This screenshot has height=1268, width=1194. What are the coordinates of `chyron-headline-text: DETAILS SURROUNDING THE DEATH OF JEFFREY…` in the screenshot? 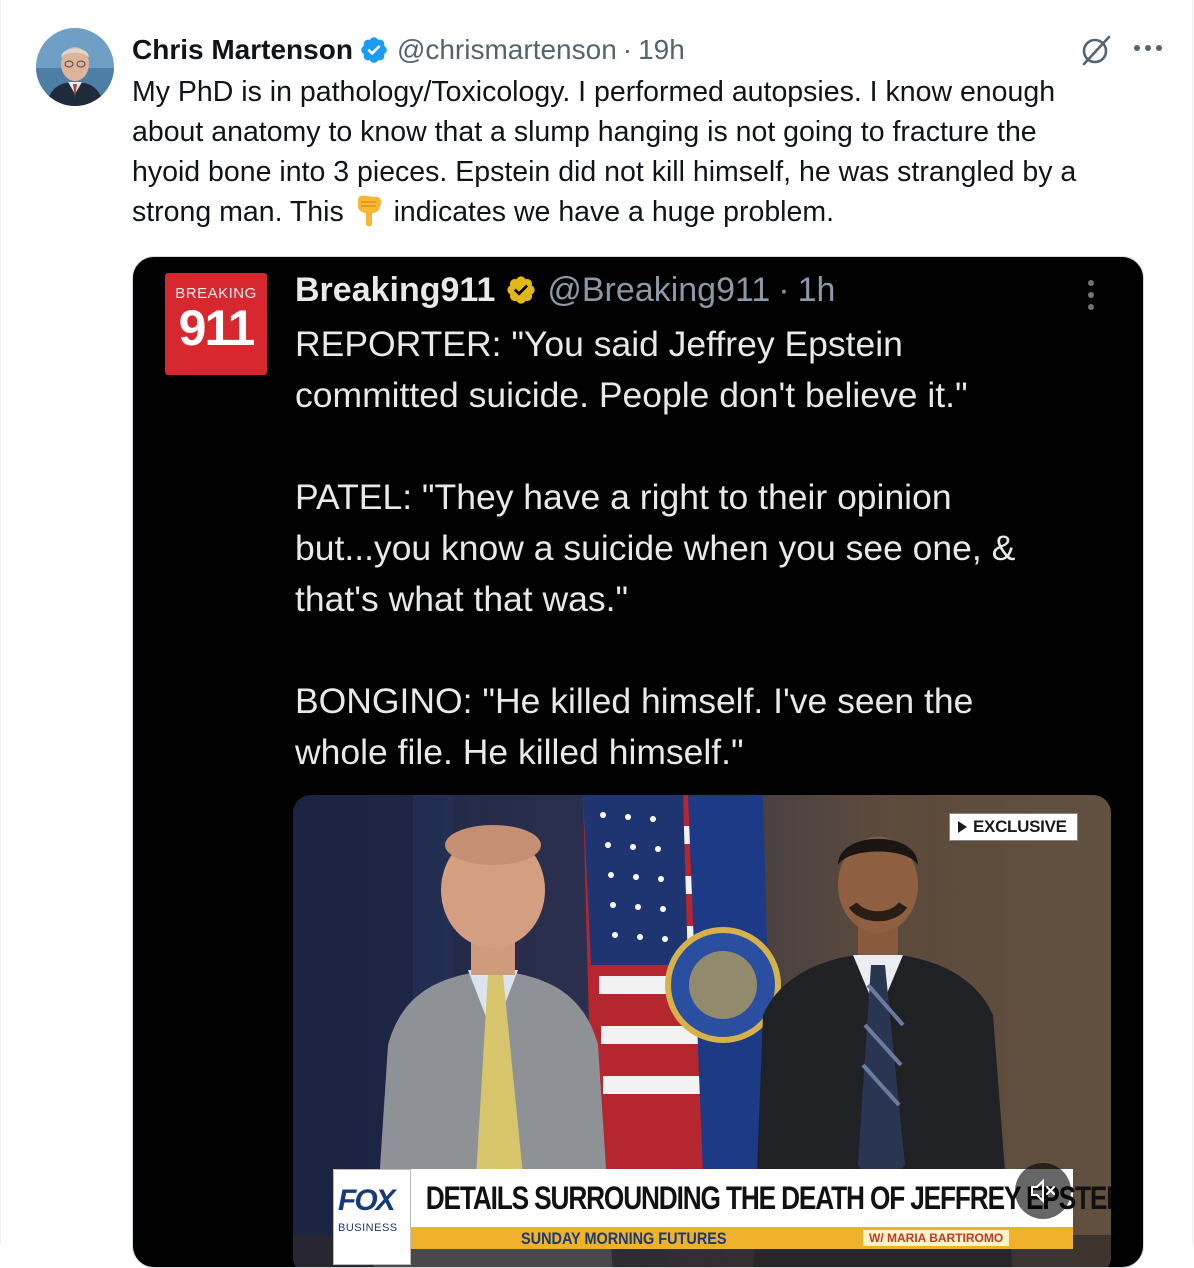 It's located at (768, 1197).